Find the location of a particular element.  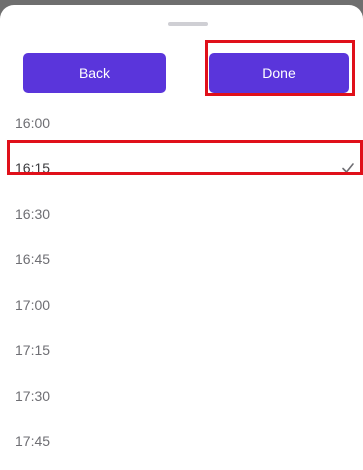

sheet-grabber-handle is located at coordinates (188, 24).